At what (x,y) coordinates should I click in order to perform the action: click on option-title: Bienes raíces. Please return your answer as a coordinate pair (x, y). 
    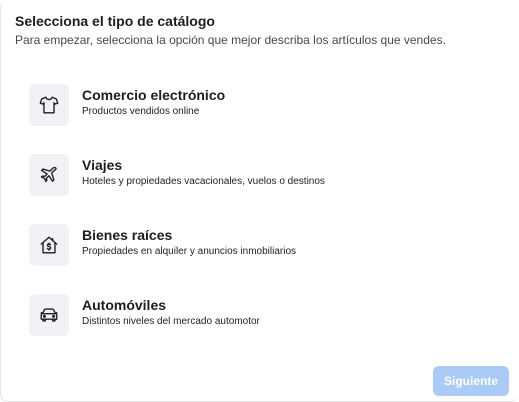
    Looking at the image, I should click on (127, 235).